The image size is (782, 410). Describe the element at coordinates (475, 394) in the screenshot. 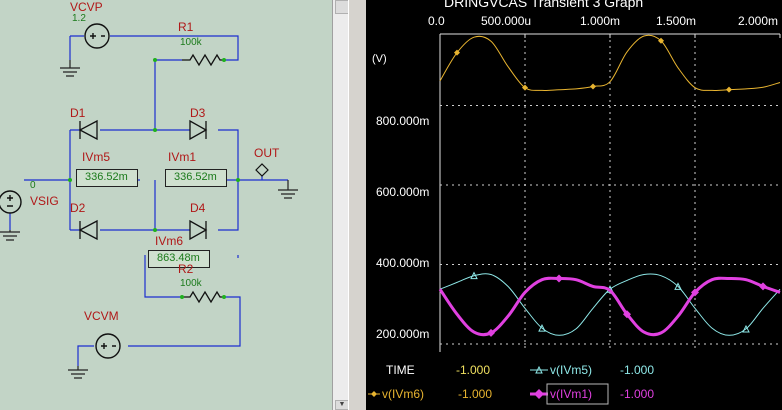

I see `legend-ivm6-value: -1.000` at that location.